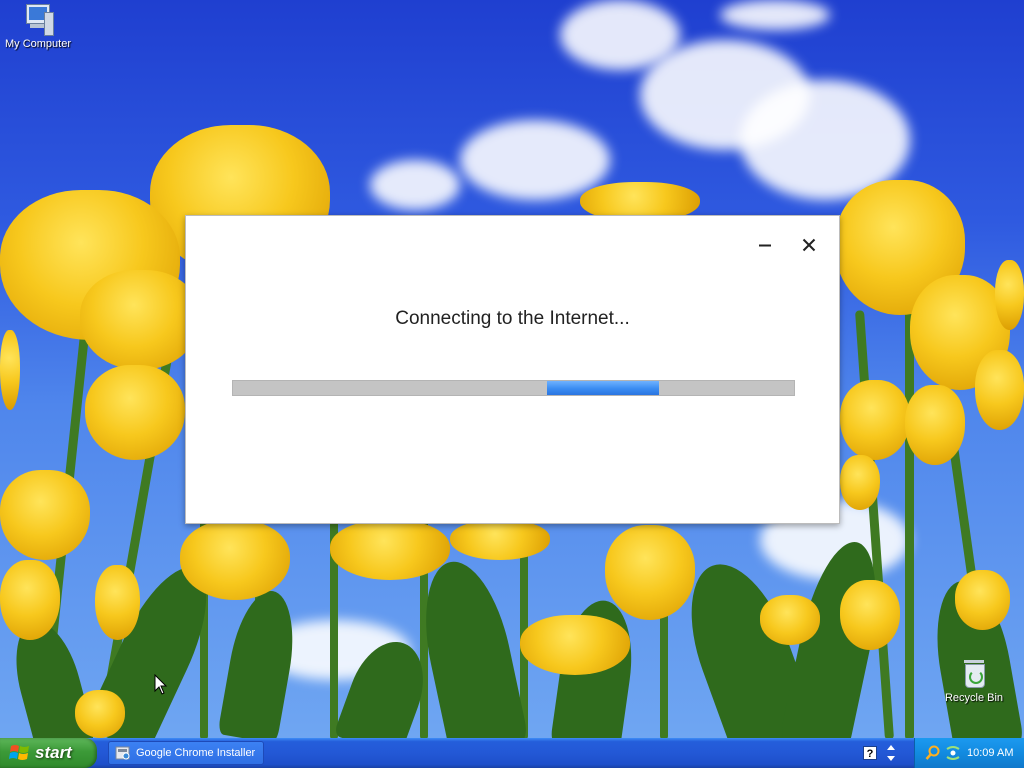 This screenshot has height=768, width=1024. I want to click on minimize-icon, so click(765, 245).